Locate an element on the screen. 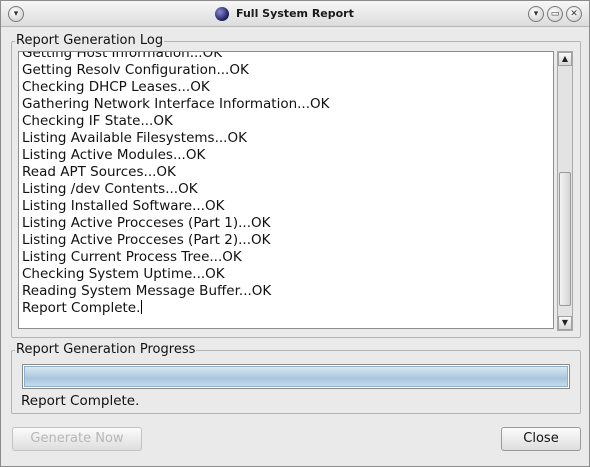  log-line: Listing Current Process Tree...OK is located at coordinates (132, 257).